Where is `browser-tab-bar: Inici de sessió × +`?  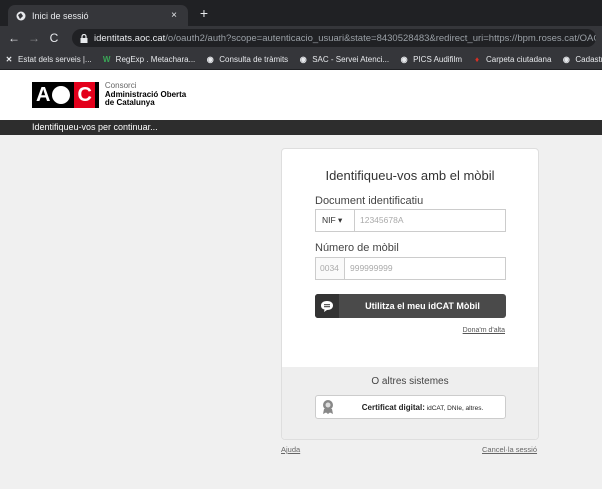 browser-tab-bar: Inici de sessió × + is located at coordinates (301, 13).